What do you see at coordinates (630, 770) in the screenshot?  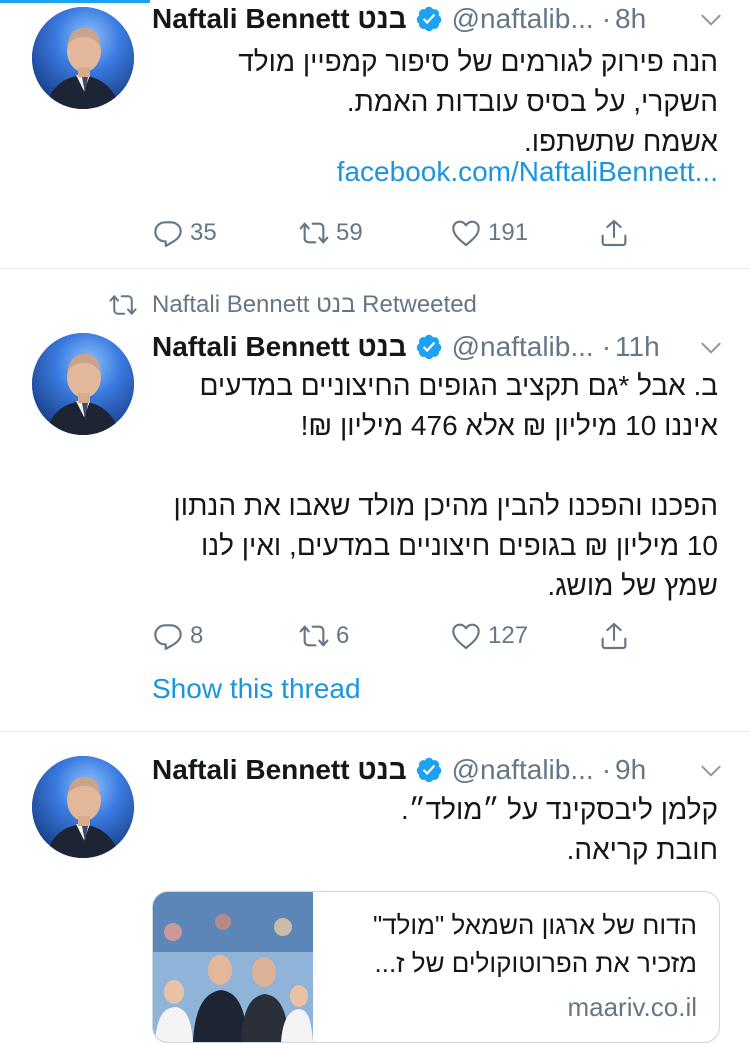 I see `timestamp: 9h` at bounding box center [630, 770].